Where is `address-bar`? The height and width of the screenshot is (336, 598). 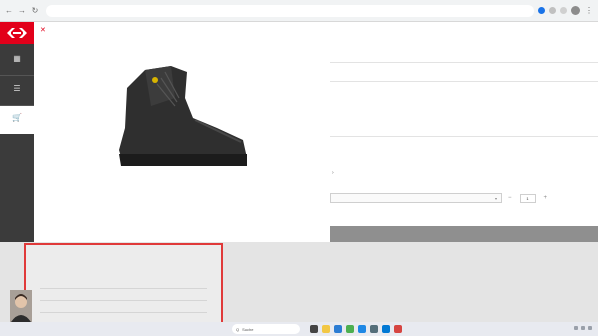 address-bar is located at coordinates (290, 10).